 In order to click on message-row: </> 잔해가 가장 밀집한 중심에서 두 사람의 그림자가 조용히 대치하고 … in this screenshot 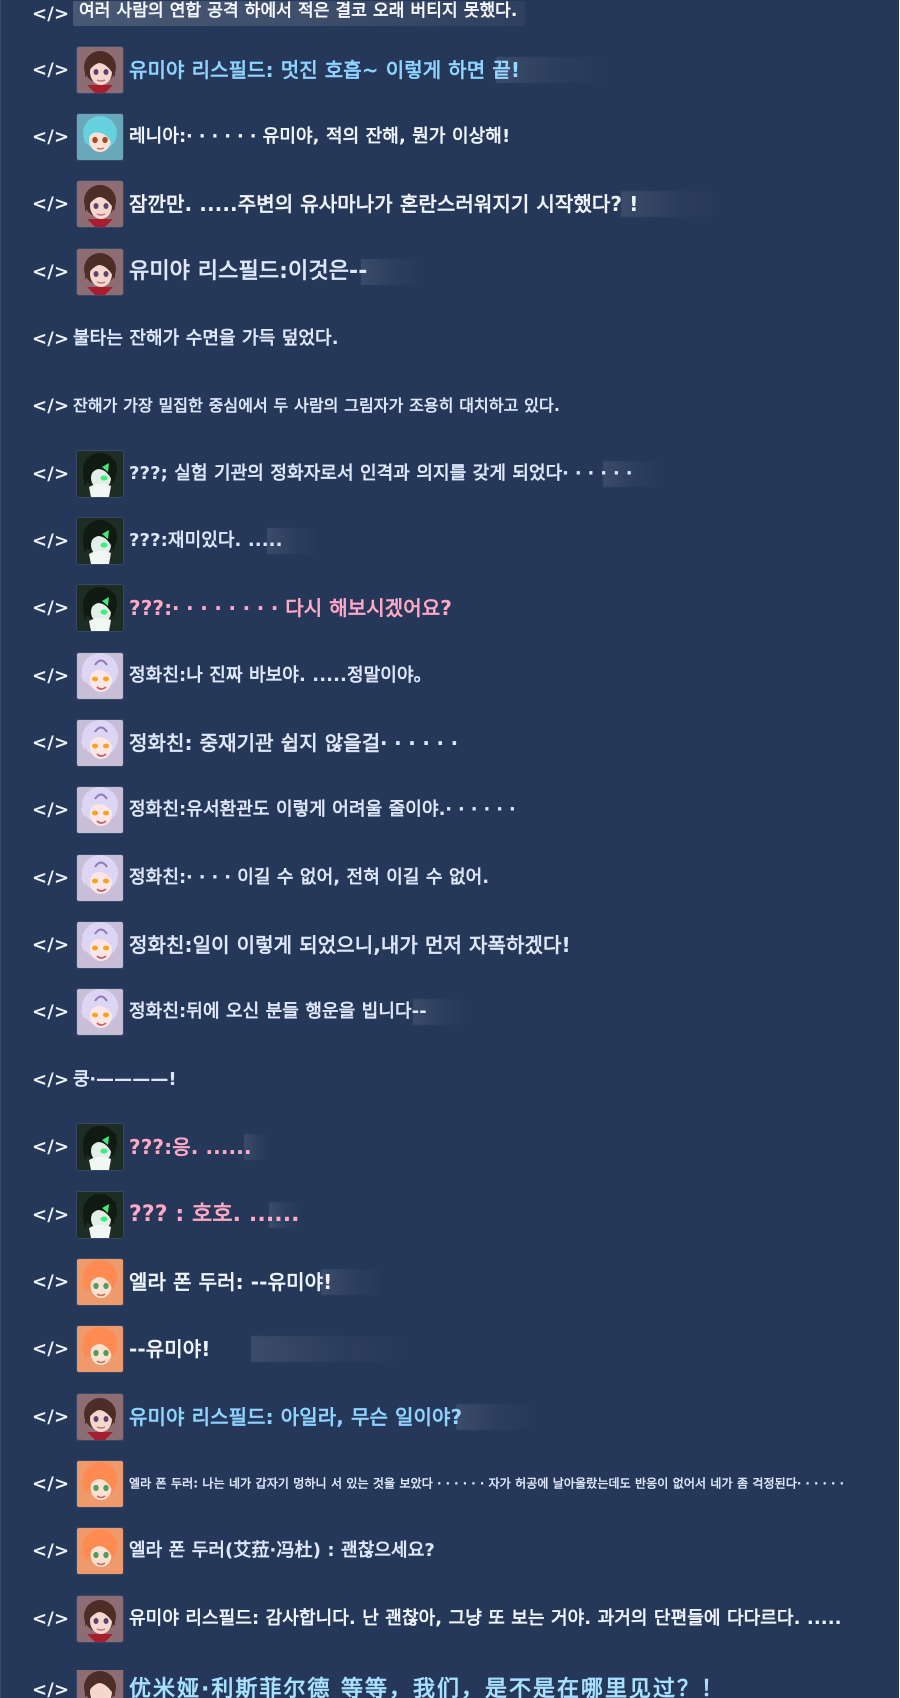, I will do `click(450, 406)`.